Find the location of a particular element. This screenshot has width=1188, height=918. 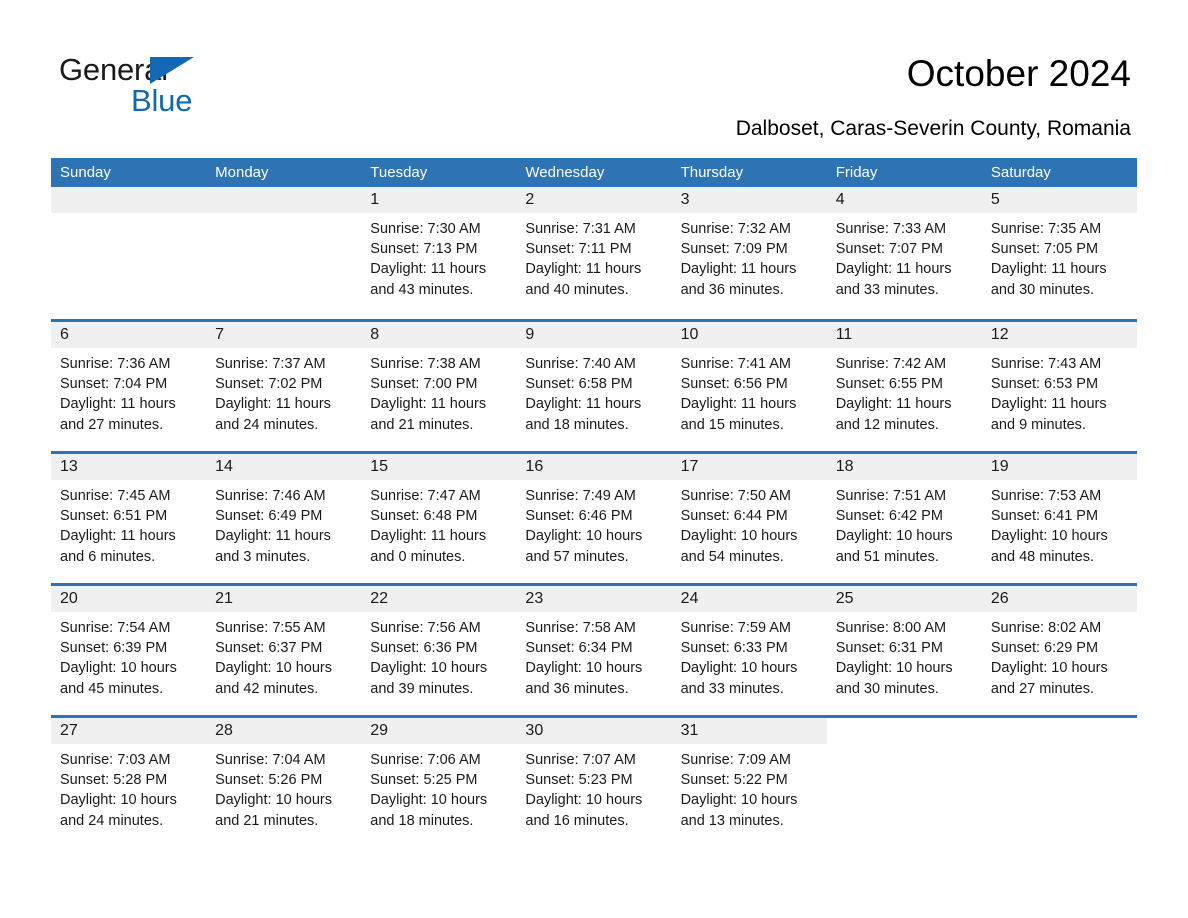

daylight-text: Daylight: 11 hours and 12 minutes. is located at coordinates (893, 414).